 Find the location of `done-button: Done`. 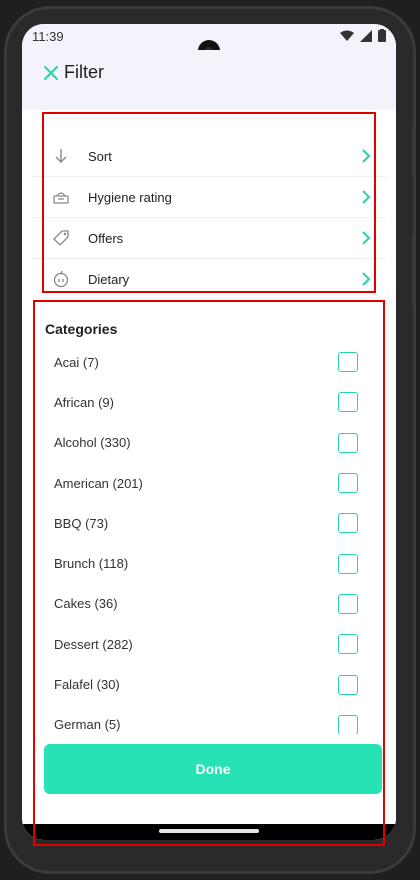

done-button: Done is located at coordinates (213, 769).